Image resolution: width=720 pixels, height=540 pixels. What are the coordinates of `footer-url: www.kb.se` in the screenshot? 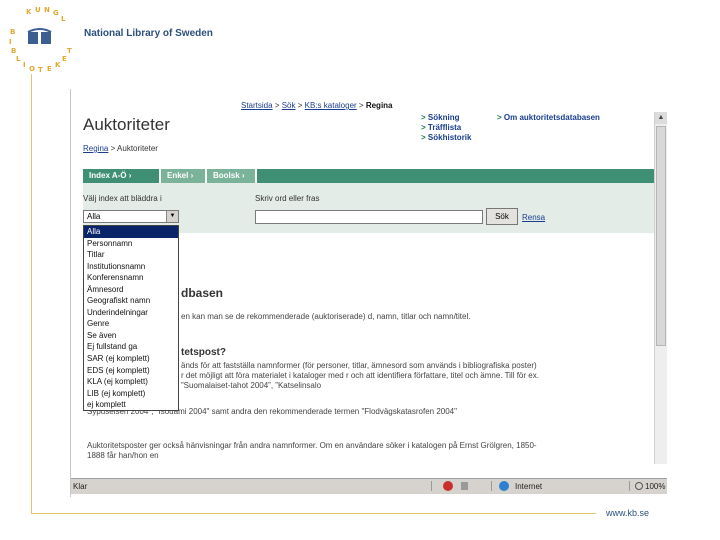 It's located at (628, 513).